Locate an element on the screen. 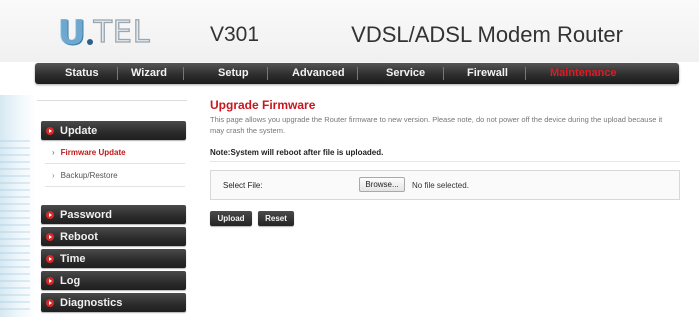 The image size is (699, 317). model-name: V301 is located at coordinates (235, 34).